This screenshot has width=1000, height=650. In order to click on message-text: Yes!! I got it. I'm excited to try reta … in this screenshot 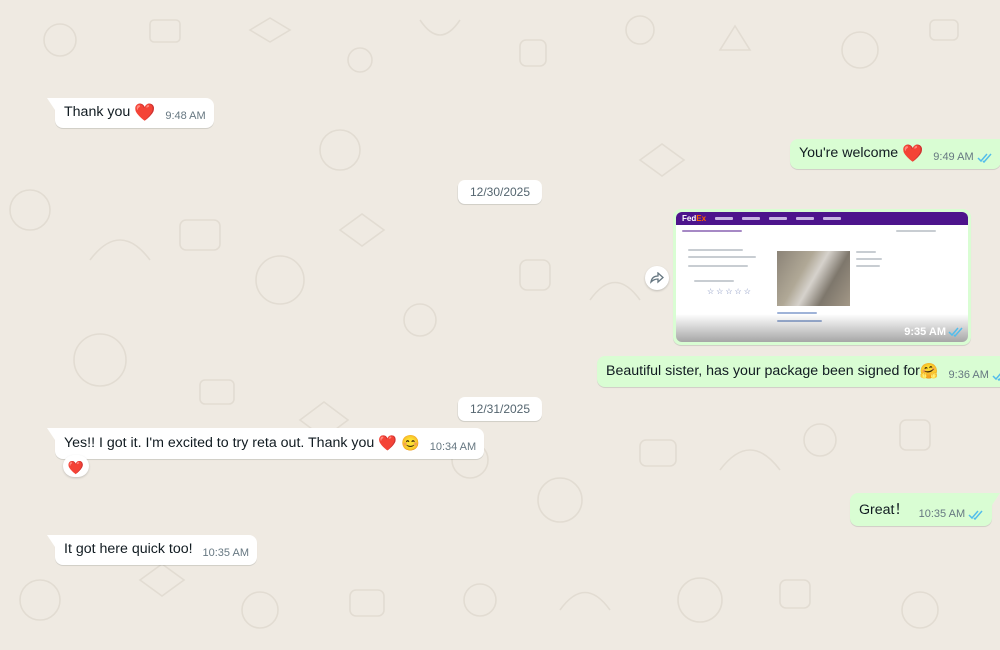, I will do `click(219, 443)`.